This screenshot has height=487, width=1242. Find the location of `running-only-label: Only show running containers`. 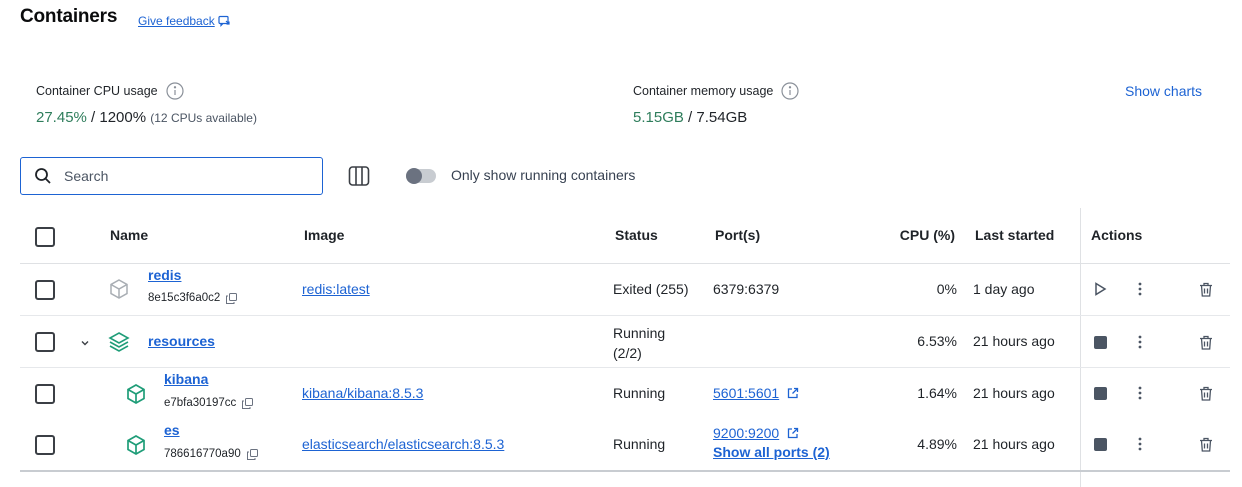

running-only-label: Only show running containers is located at coordinates (543, 175).